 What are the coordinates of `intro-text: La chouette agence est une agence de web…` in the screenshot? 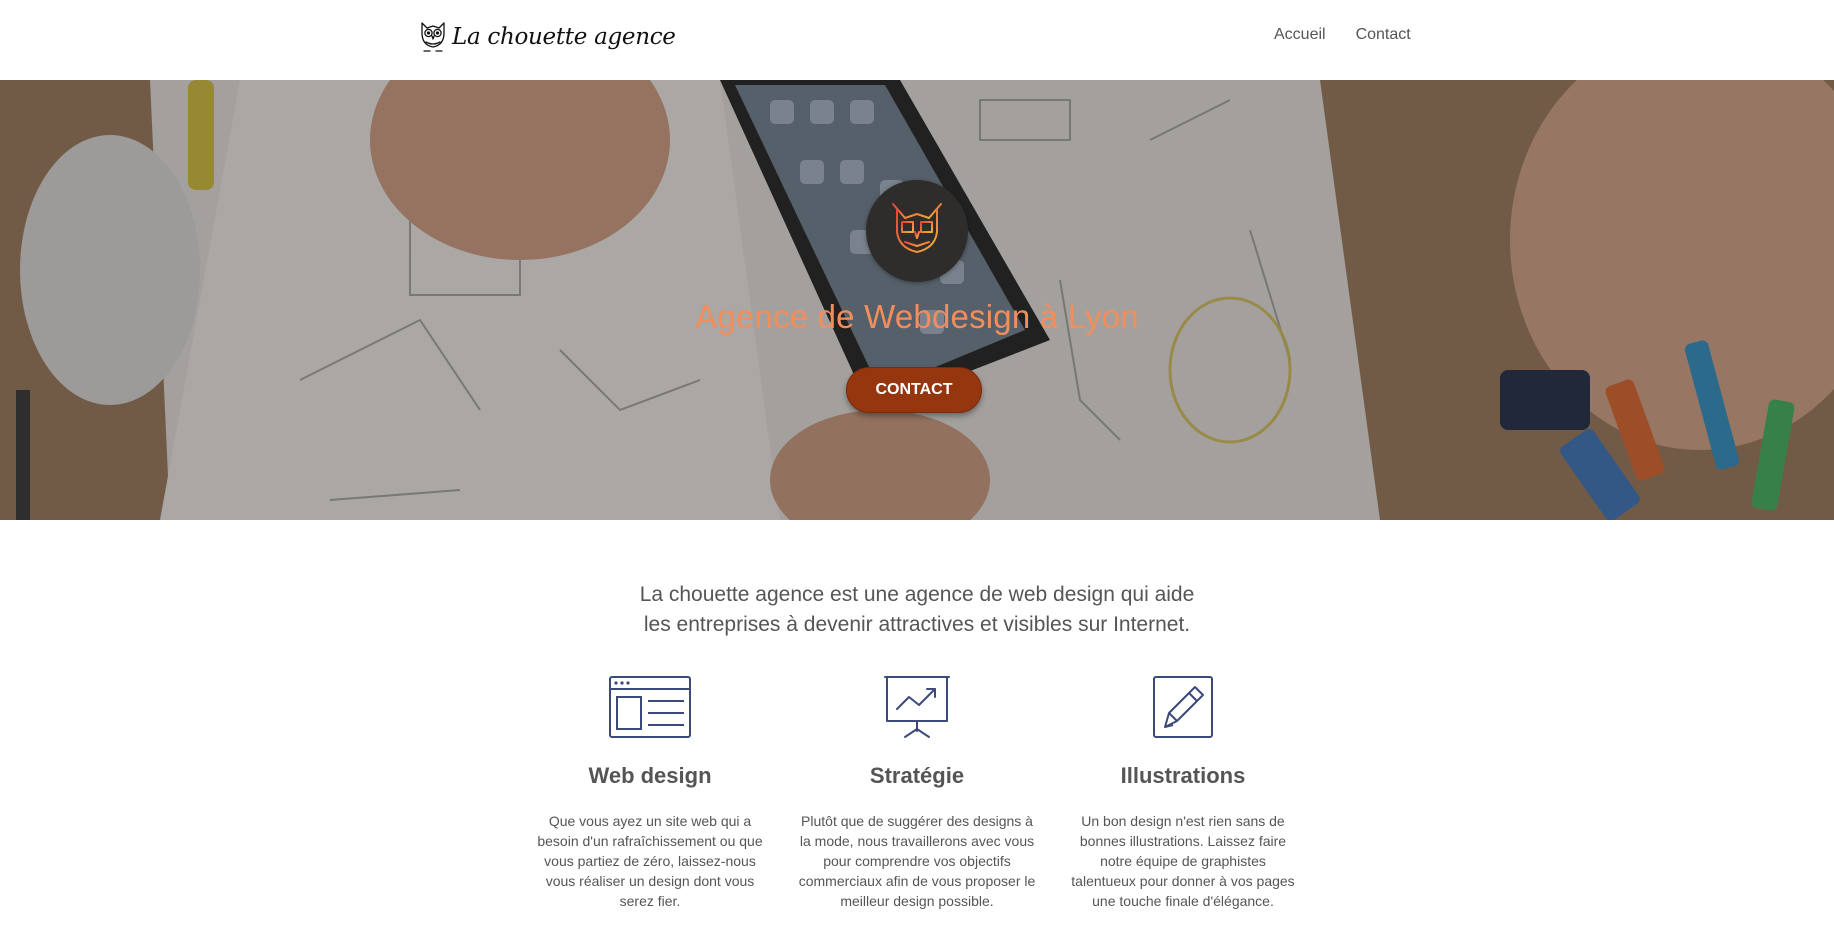 It's located at (917, 610).